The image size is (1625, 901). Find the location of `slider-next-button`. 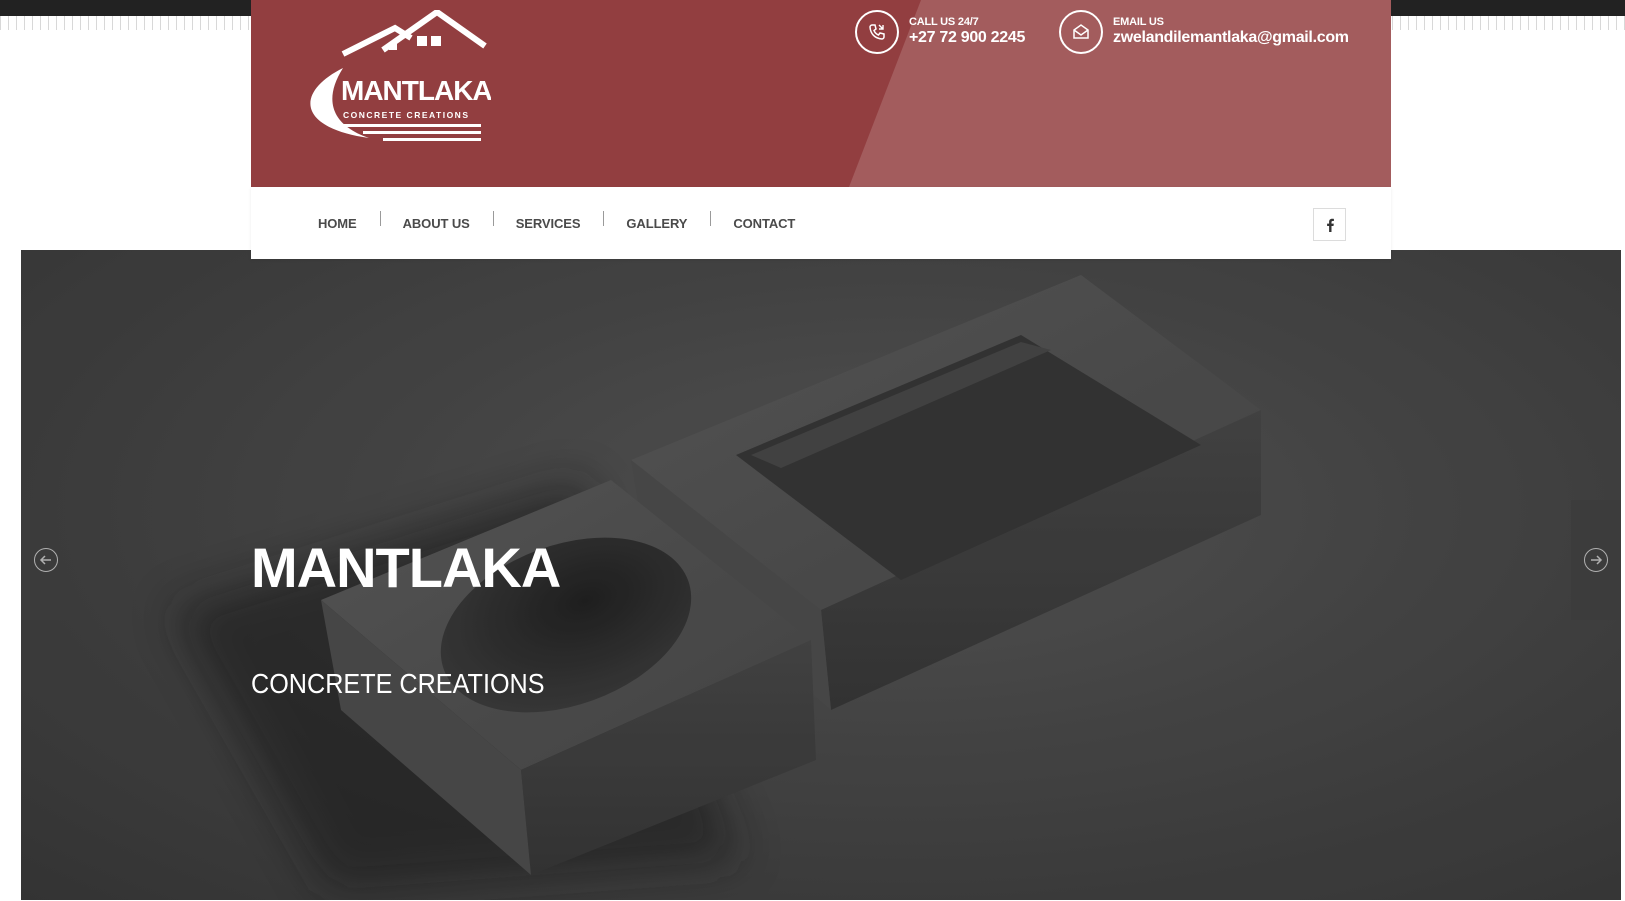

slider-next-button is located at coordinates (1596, 560).